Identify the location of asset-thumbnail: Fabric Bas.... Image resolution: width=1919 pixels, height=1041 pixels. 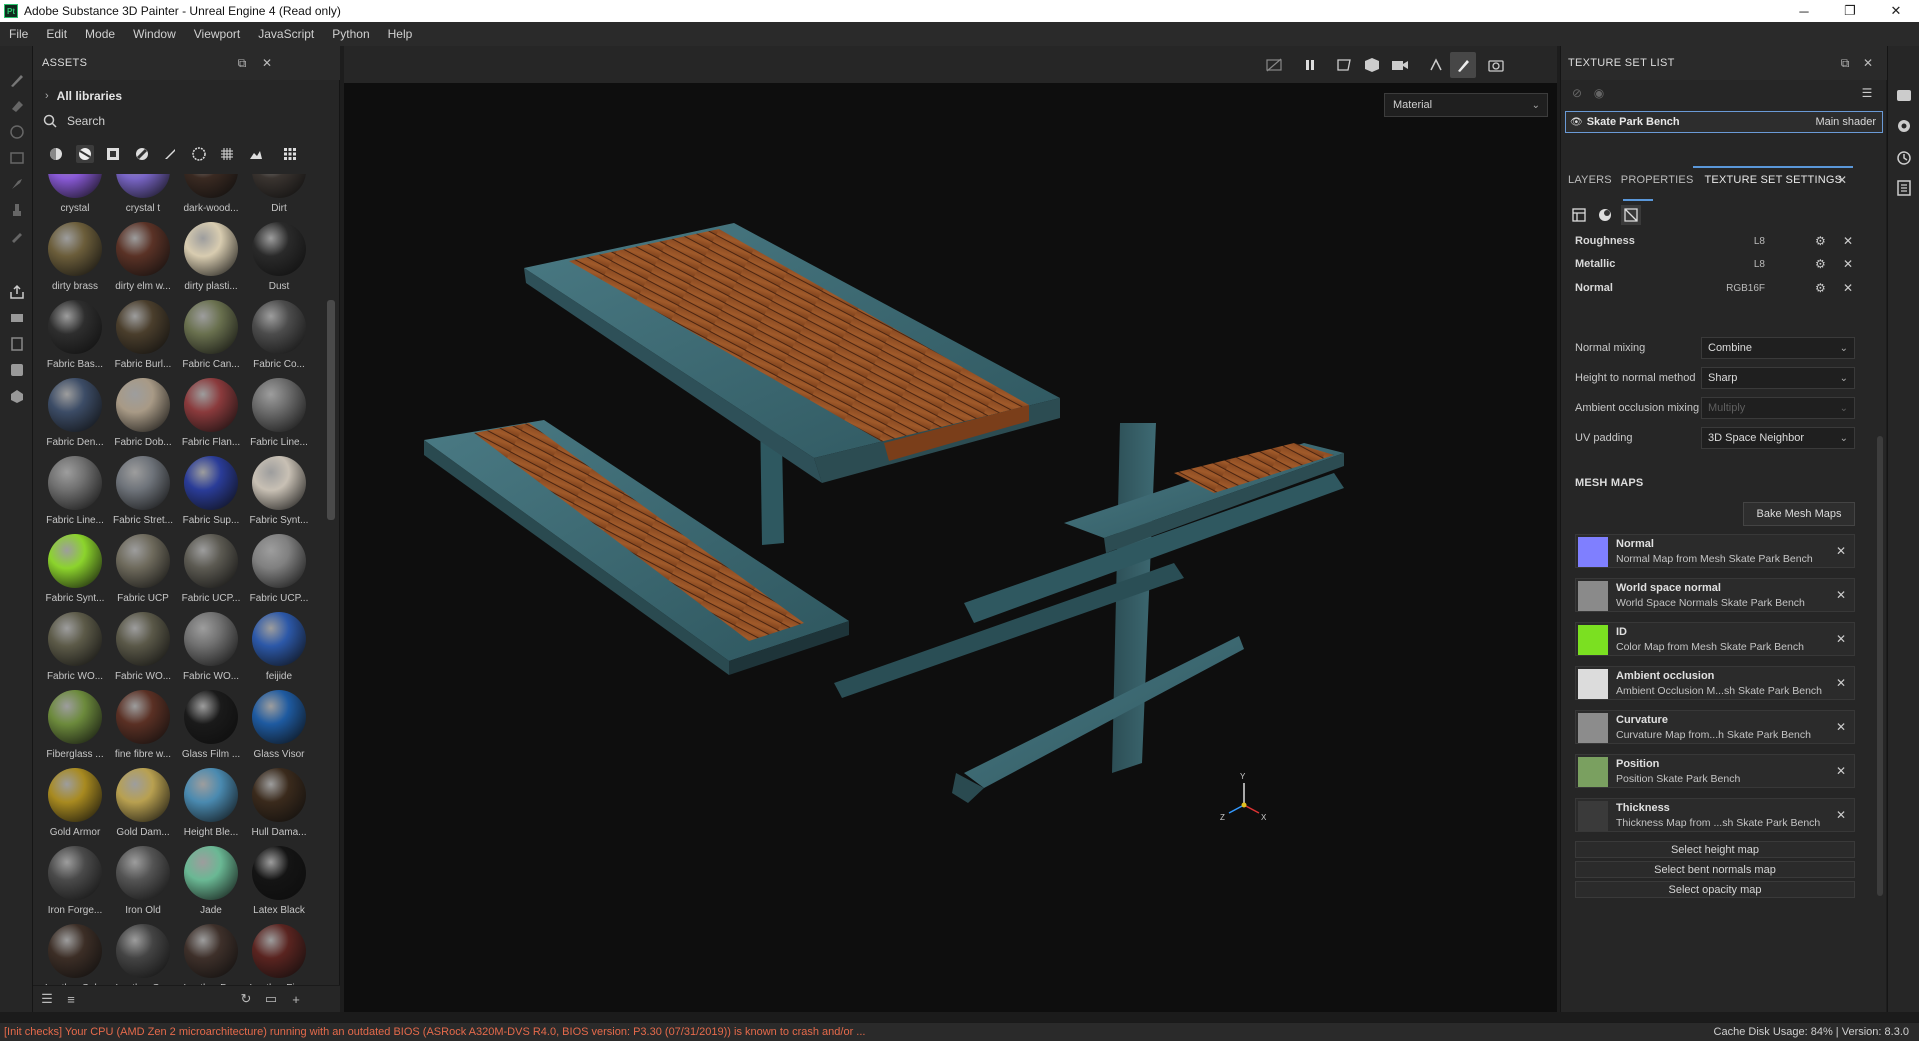
(73, 339).